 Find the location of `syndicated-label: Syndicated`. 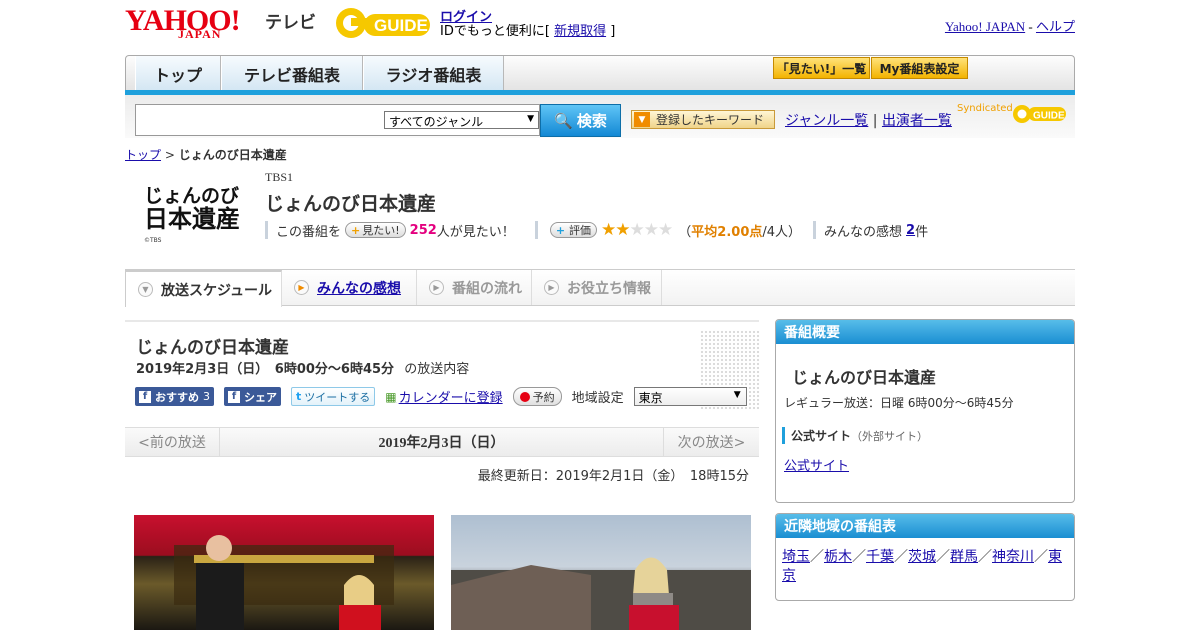

syndicated-label: Syndicated is located at coordinates (985, 108).